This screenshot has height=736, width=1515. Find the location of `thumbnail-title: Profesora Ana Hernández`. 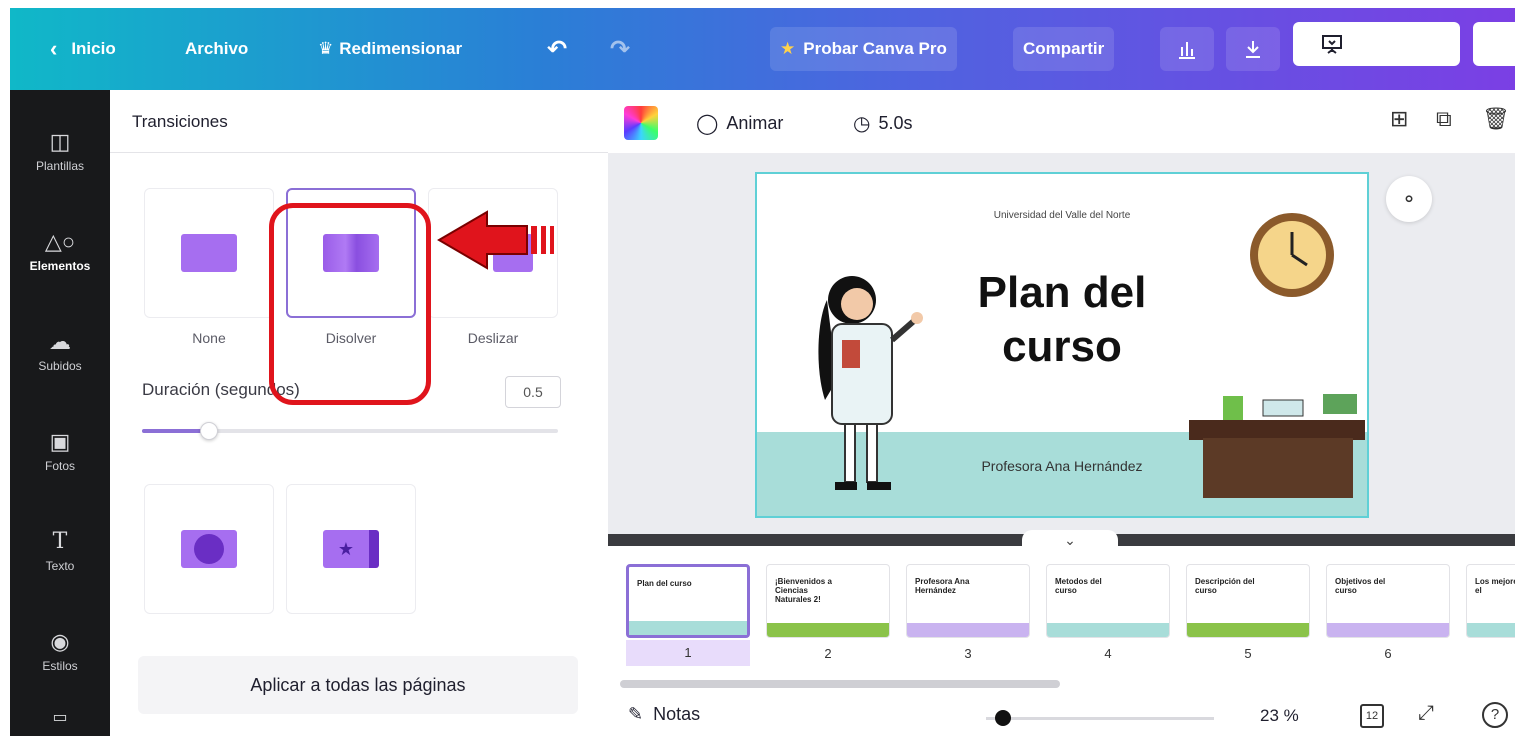

thumbnail-title: Profesora Ana Hernández is located at coordinates (942, 586).